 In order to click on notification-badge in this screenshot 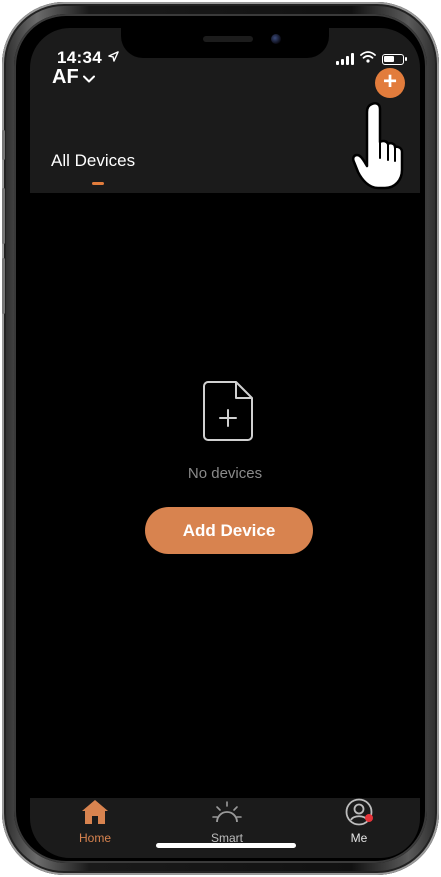, I will do `click(369, 818)`.